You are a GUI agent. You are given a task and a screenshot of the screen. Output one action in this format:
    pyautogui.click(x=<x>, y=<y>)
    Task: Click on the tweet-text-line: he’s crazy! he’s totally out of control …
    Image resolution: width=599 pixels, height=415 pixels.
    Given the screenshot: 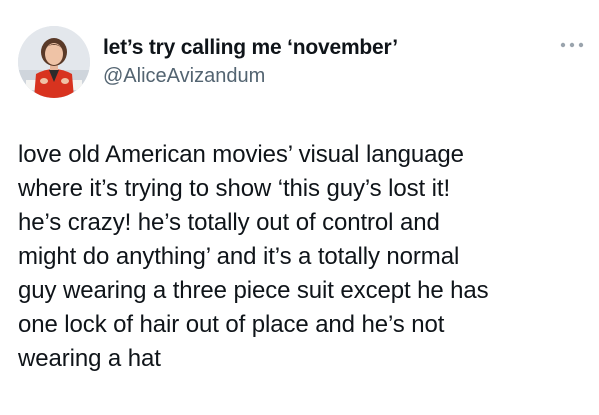 What is the action you would take?
    pyautogui.click(x=229, y=222)
    